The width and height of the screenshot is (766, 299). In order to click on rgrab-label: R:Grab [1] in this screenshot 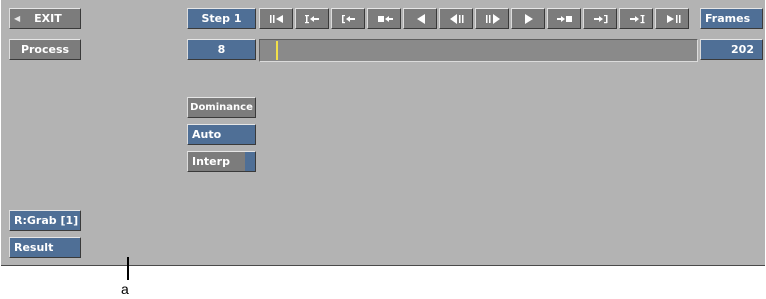, I will do `click(46, 220)`.